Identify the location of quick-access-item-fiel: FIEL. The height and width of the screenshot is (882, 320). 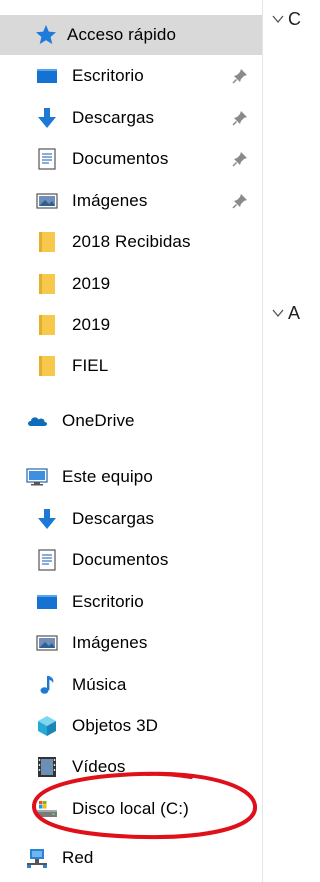
(131, 366).